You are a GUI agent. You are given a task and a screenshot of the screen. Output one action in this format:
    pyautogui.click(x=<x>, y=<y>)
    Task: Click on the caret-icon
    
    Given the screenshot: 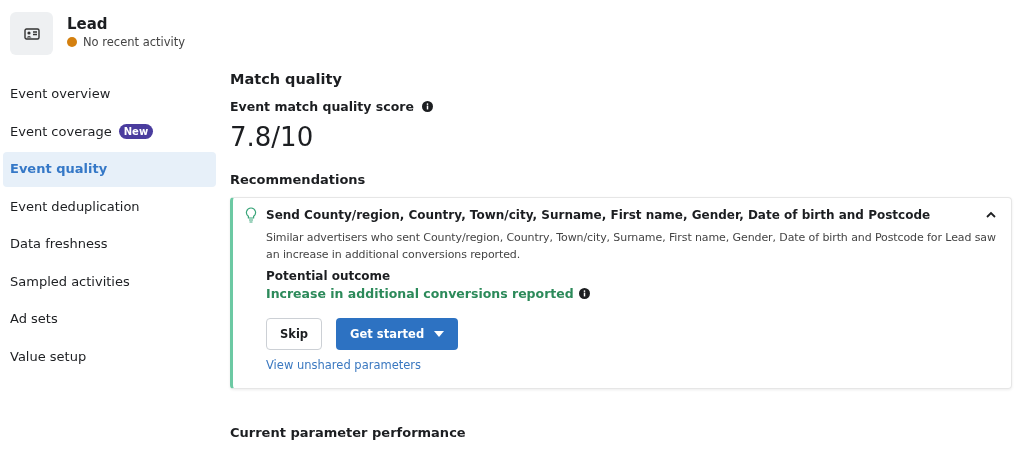 What is the action you would take?
    pyautogui.click(x=439, y=334)
    